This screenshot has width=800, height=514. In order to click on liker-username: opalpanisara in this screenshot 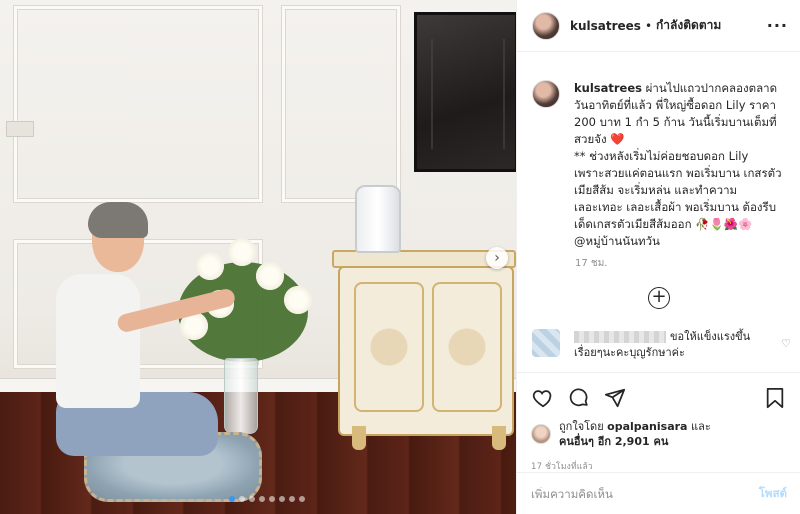, I will do `click(647, 426)`.